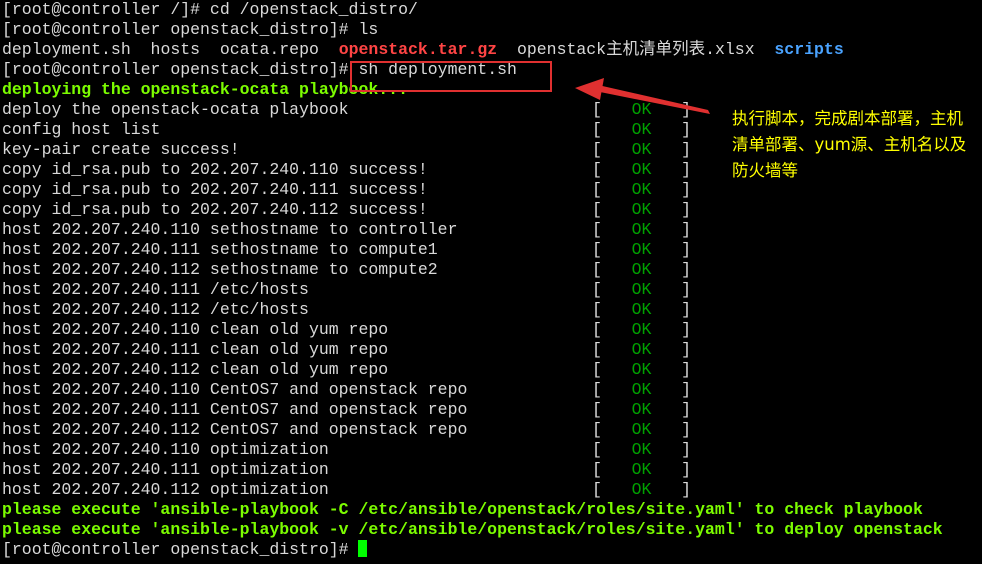 Image resolution: width=982 pixels, height=564 pixels. I want to click on task-line: host 202.207.240.111 /etc/hosts [ OK ], so click(491, 290).